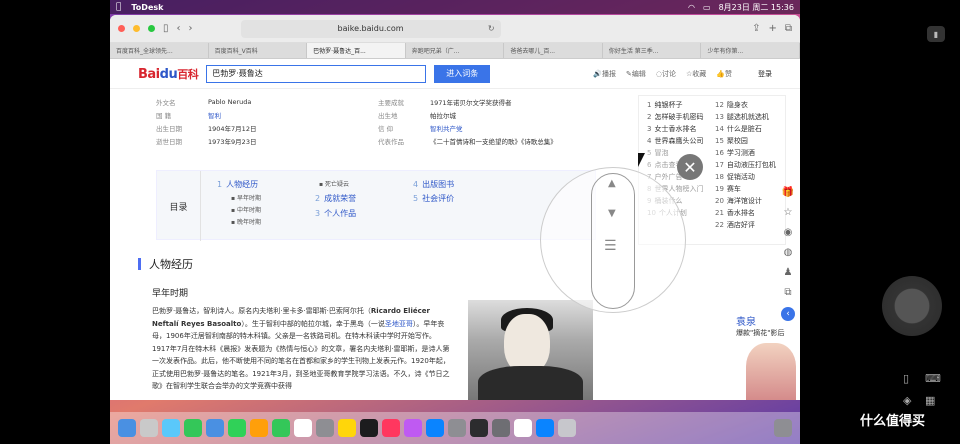 Image resolution: width=960 pixels, height=444 pixels. What do you see at coordinates (545, 428) in the screenshot?
I see `todesk-icon` at bounding box center [545, 428].